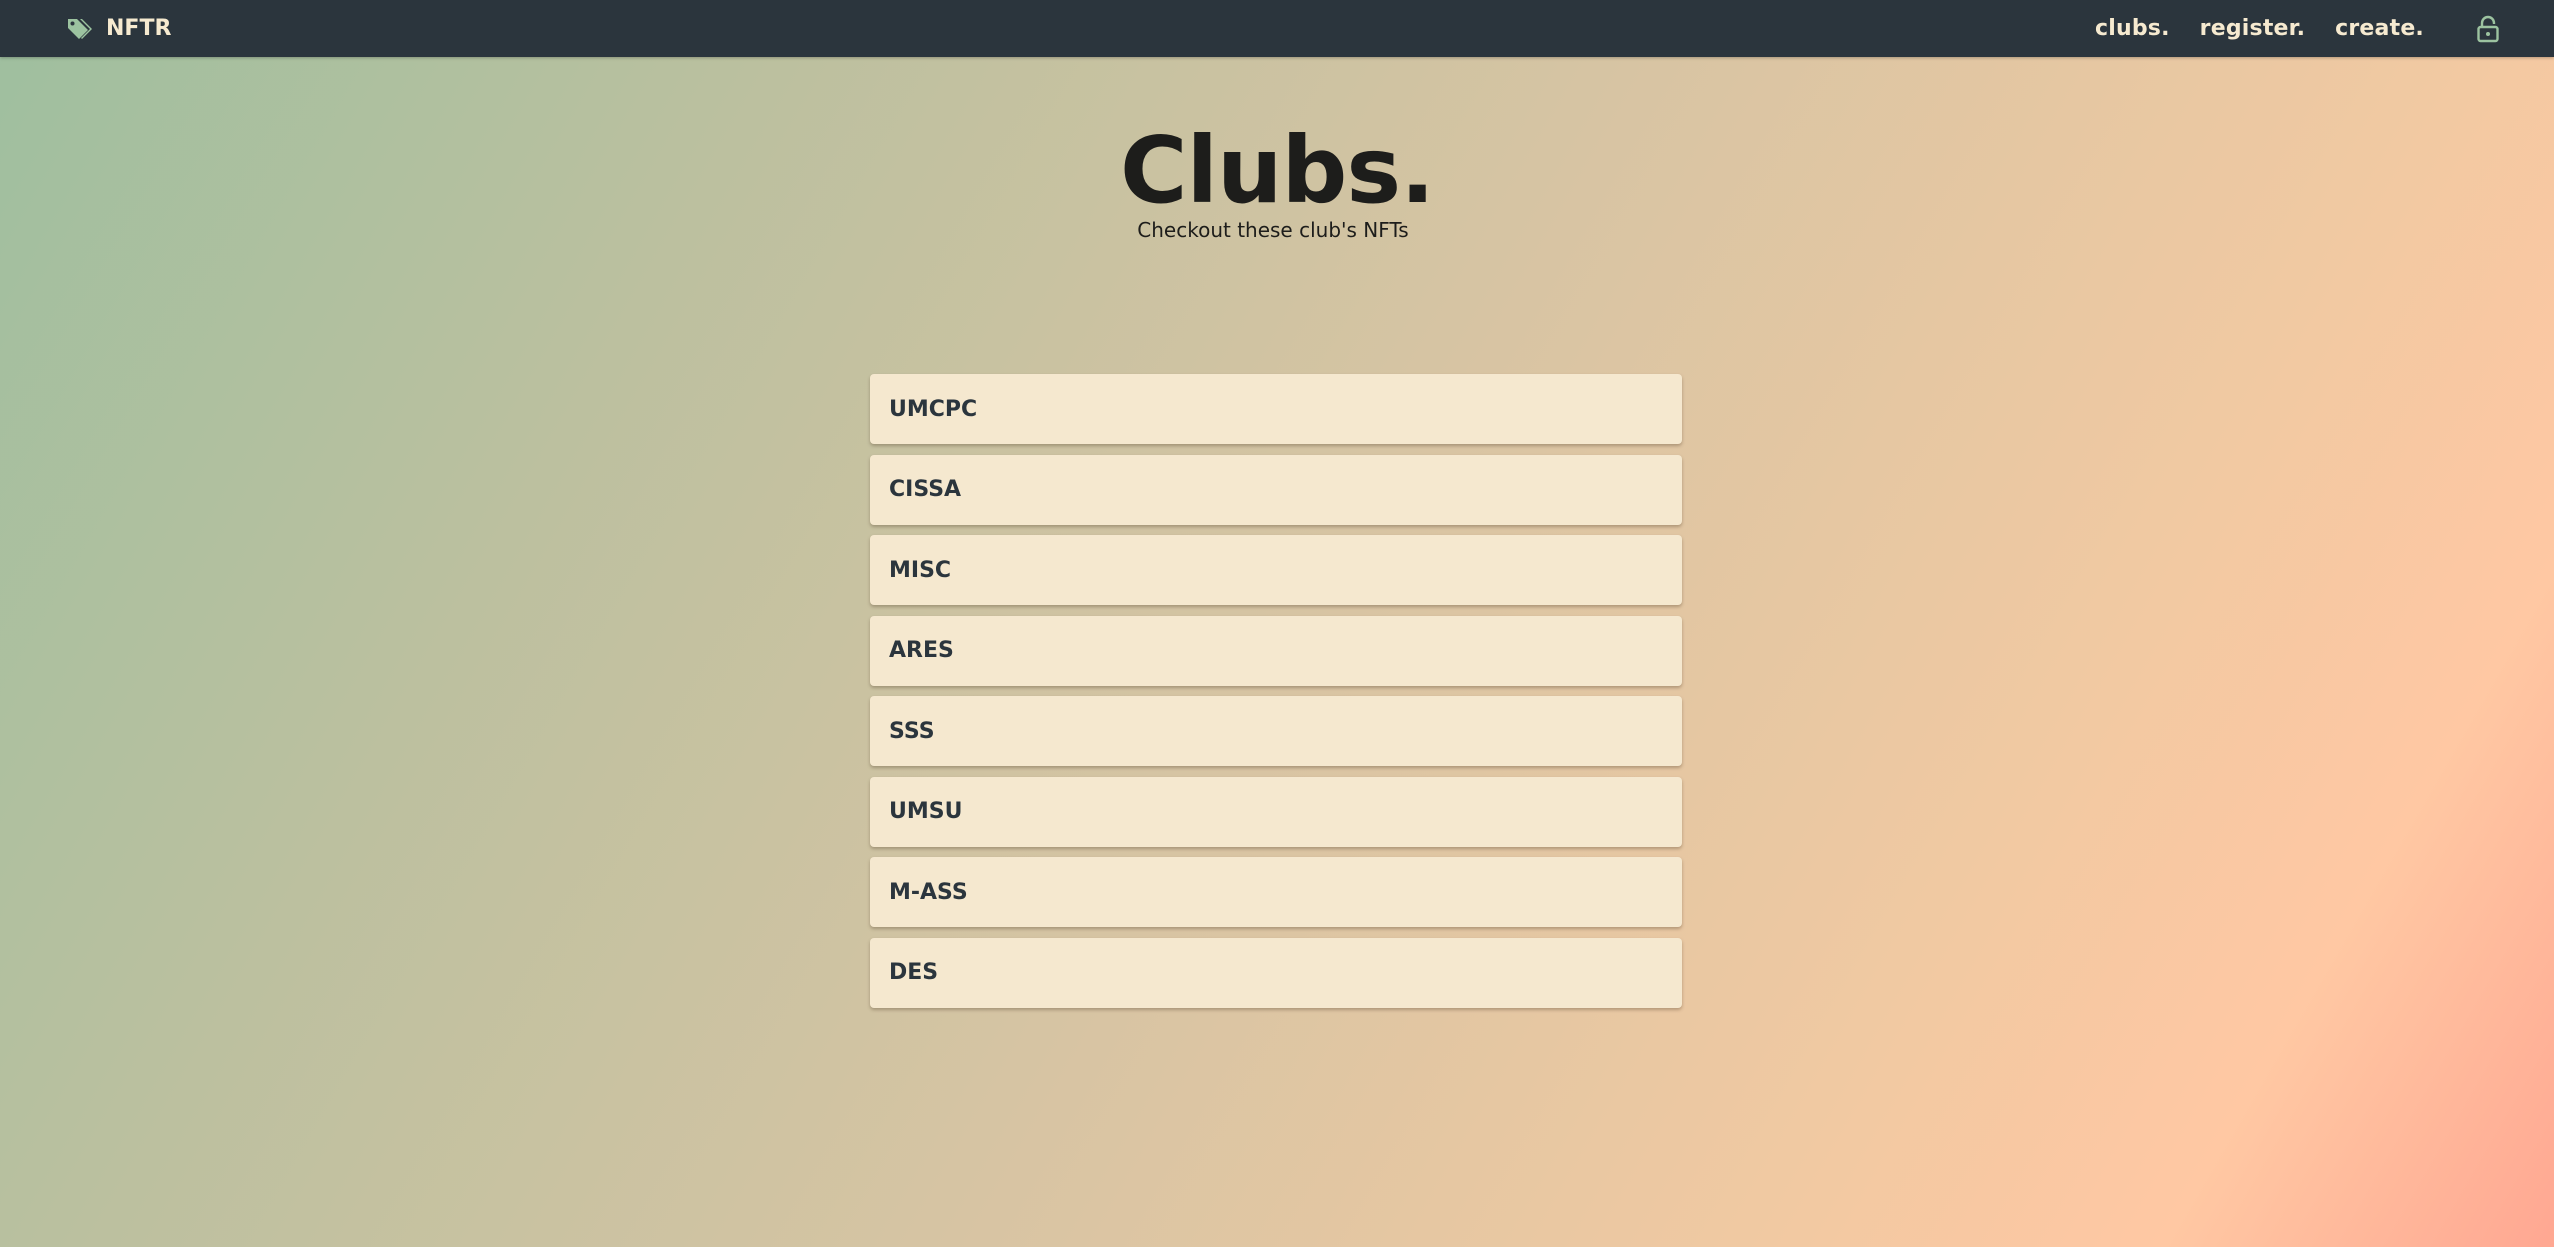 This screenshot has width=2554, height=1247. Describe the element at coordinates (1276, 892) in the screenshot. I see `club-item-m-ass: M-ASS` at that location.